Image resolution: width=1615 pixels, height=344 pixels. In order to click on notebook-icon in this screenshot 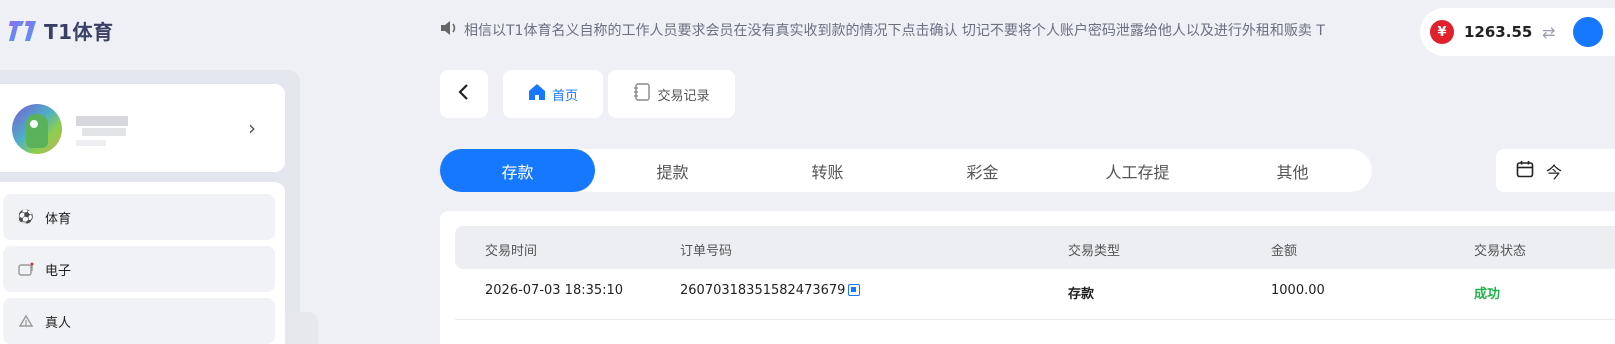, I will do `click(642, 94)`.